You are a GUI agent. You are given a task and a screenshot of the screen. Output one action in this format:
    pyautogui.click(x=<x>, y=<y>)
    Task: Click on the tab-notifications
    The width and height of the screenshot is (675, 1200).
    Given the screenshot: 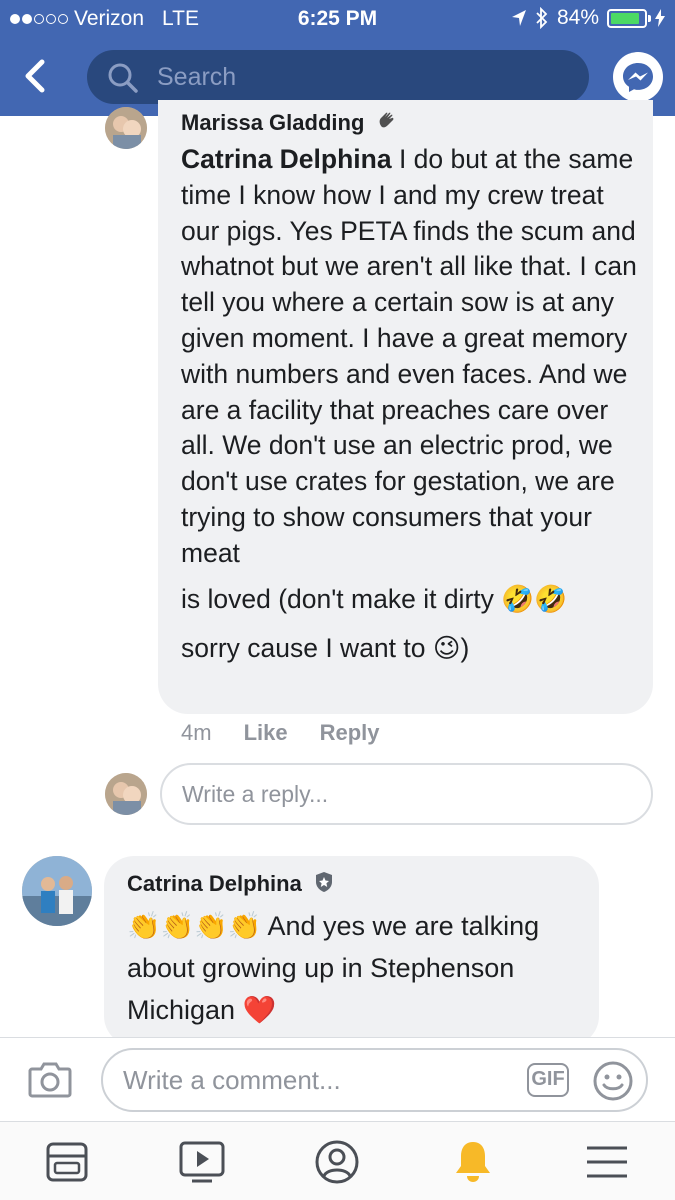 What is the action you would take?
    pyautogui.click(x=473, y=1162)
    